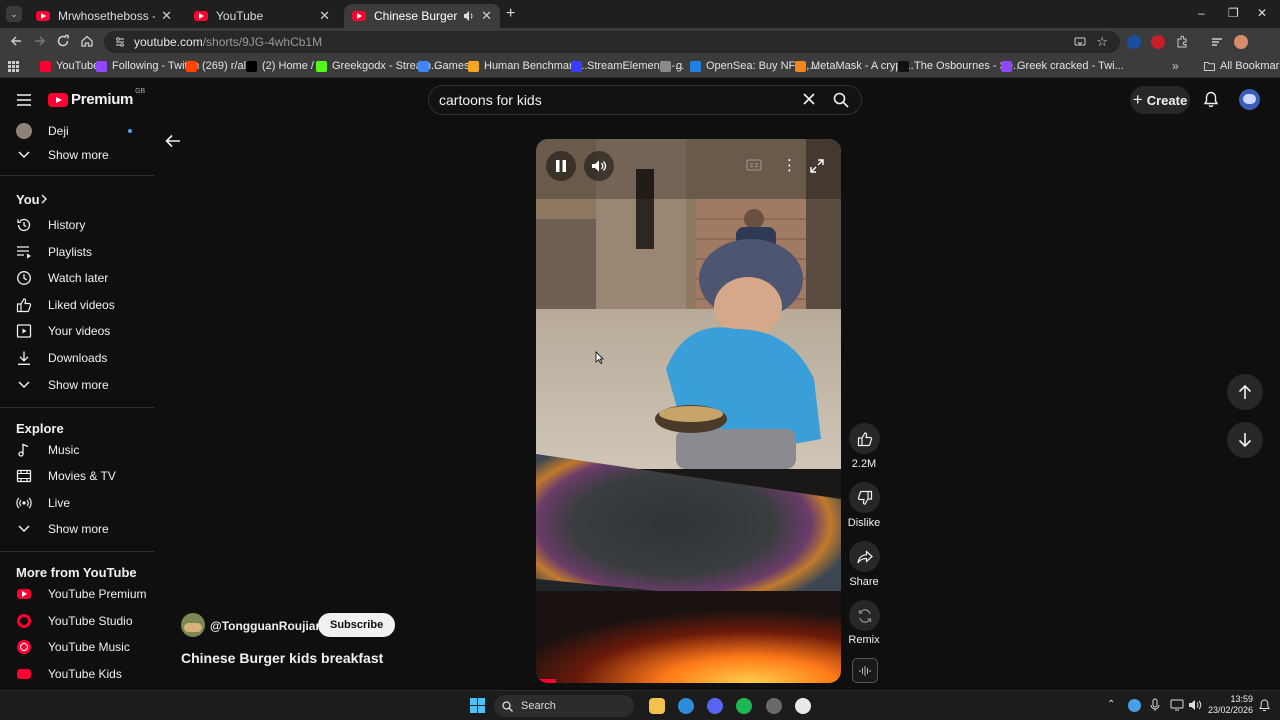 The height and width of the screenshot is (720, 1280). I want to click on sidebar-item-youtube-kids: YouTube Kids, so click(77, 674).